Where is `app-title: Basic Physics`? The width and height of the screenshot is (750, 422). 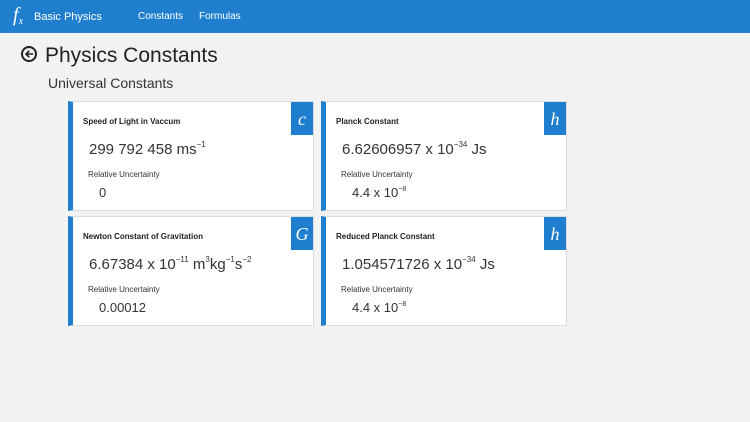 app-title: Basic Physics is located at coordinates (68, 17).